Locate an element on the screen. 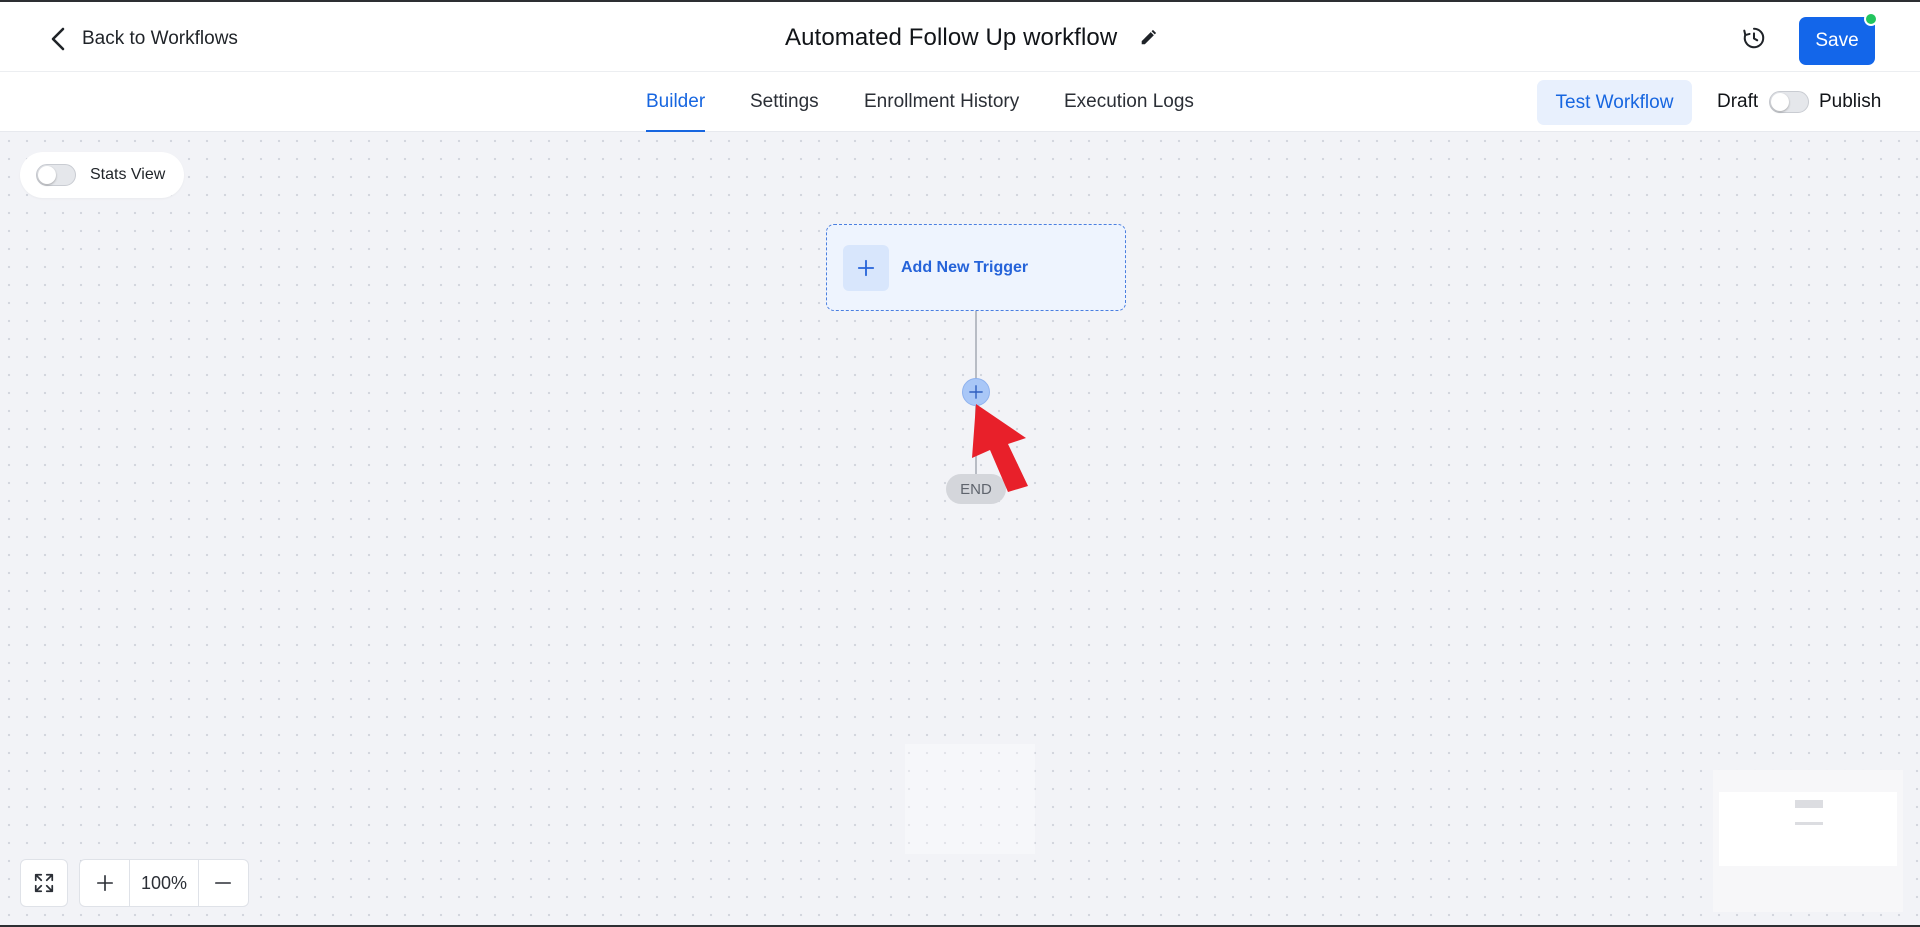  minimap-viewport is located at coordinates (1808, 829).